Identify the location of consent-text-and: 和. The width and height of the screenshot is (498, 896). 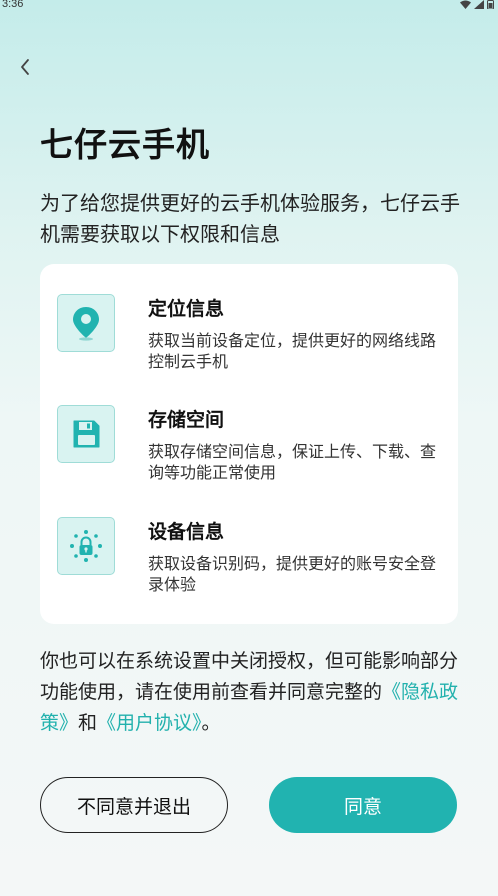
(88, 723).